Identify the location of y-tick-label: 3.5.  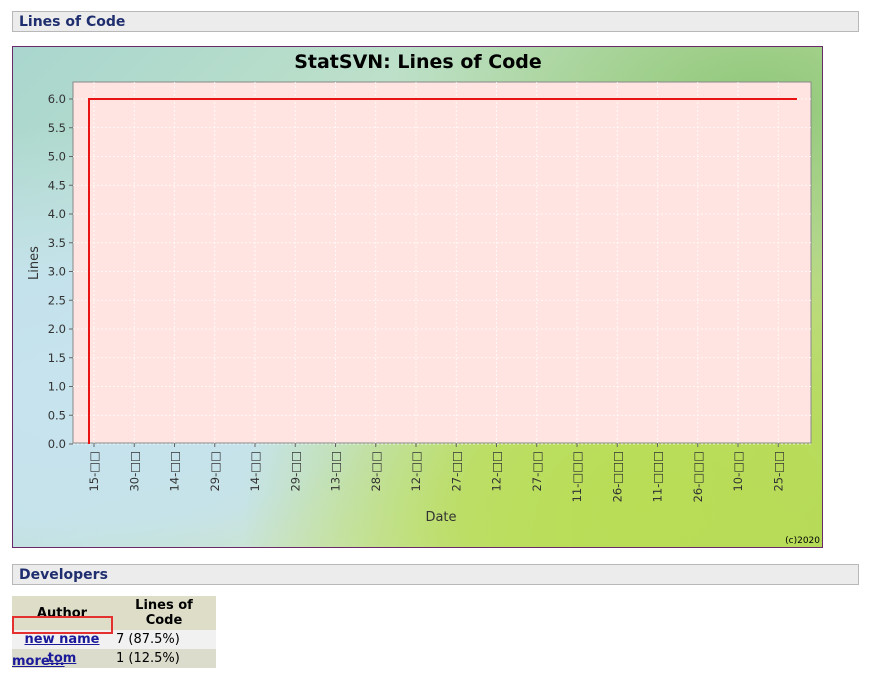
(57, 243).